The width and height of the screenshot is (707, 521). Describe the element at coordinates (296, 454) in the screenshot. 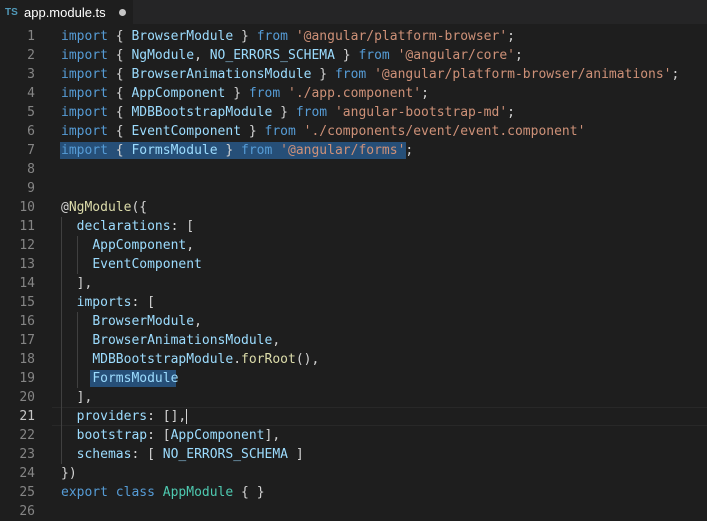

I see `code-token: ]` at that location.